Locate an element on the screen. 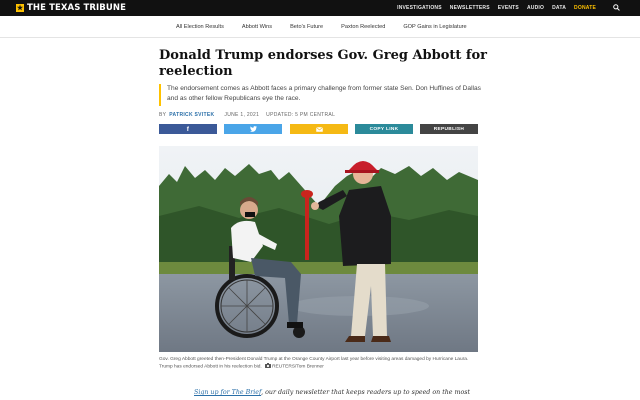 This screenshot has height=400, width=640. republish-button: REPUBLISH is located at coordinates (449, 129).